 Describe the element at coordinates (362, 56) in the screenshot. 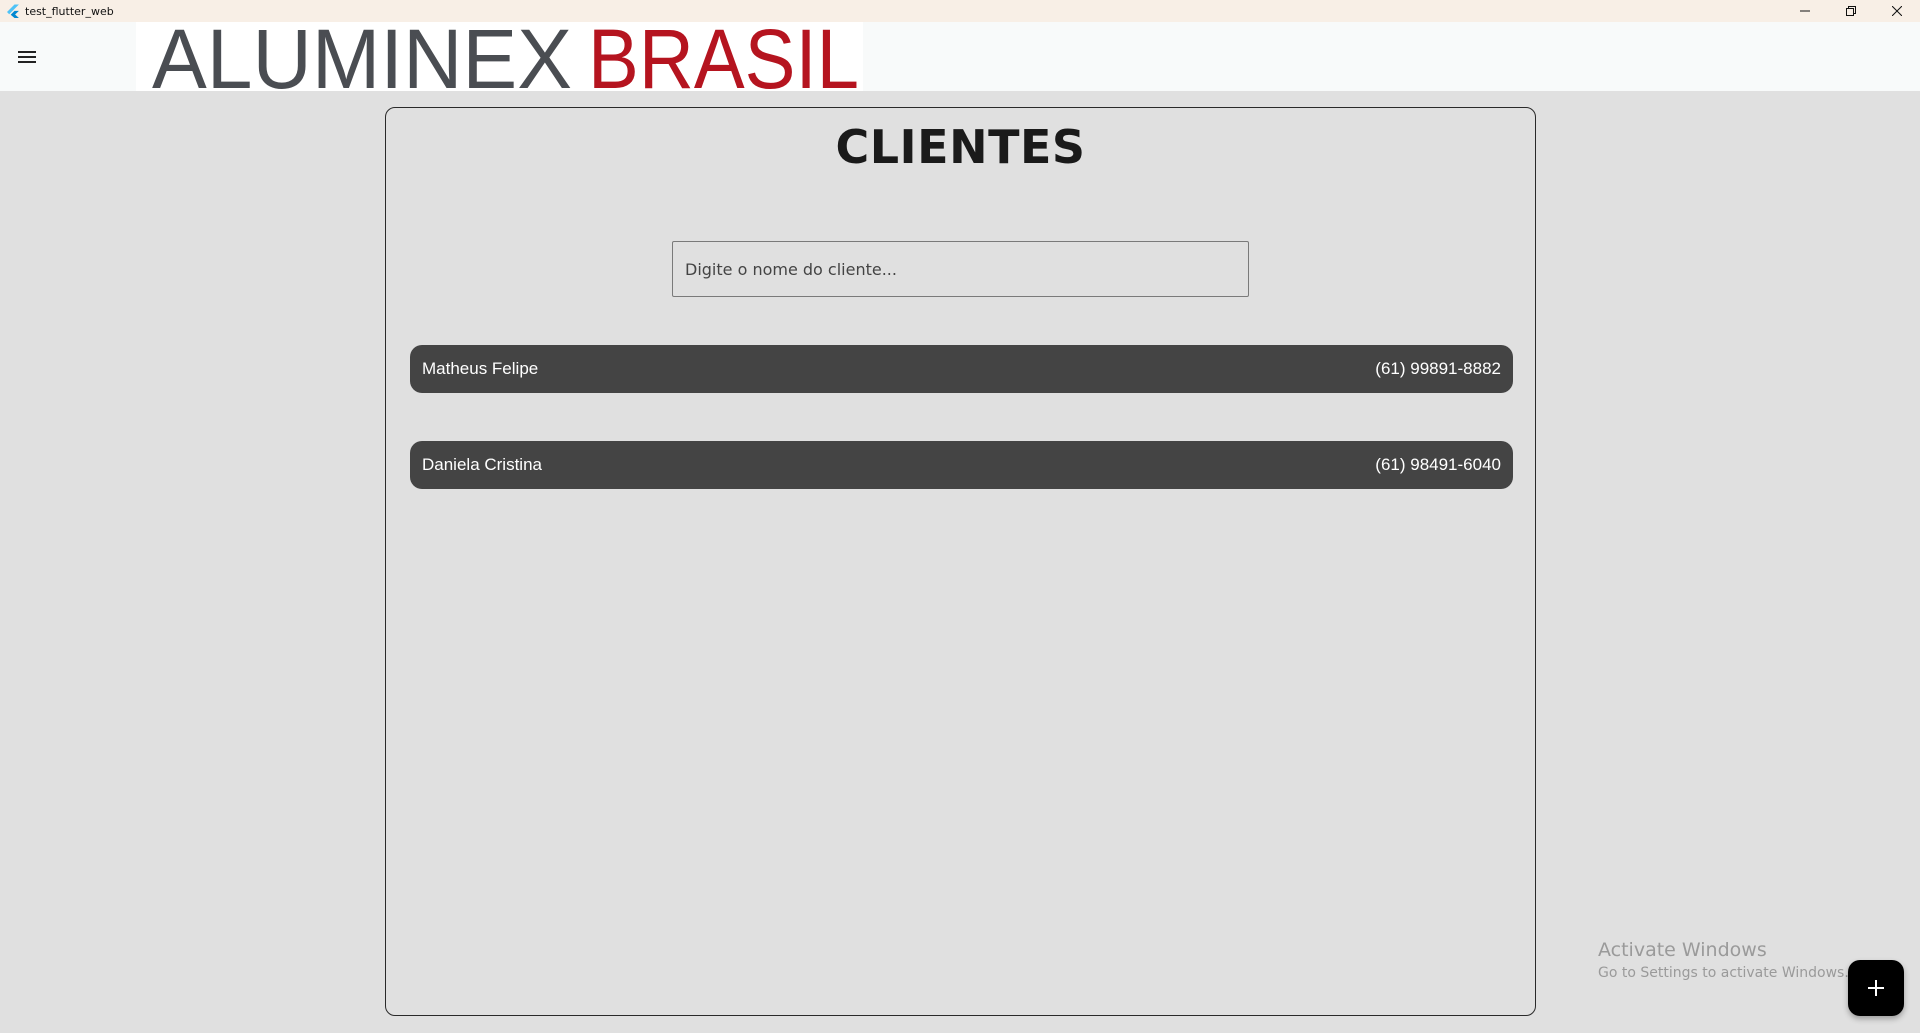

I see `logo-text-aluminex: ALUMINEX` at that location.